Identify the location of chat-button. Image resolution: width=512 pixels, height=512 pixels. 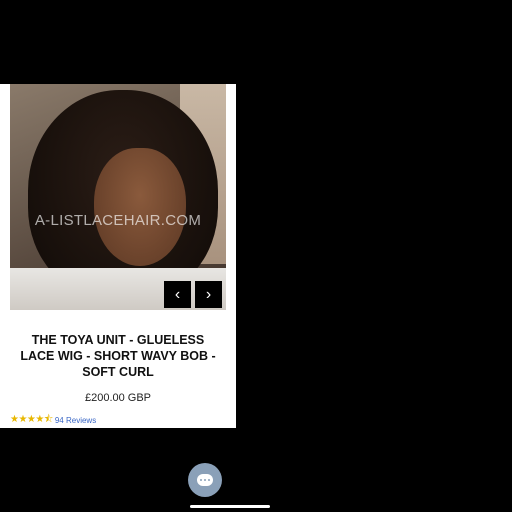
(205, 480).